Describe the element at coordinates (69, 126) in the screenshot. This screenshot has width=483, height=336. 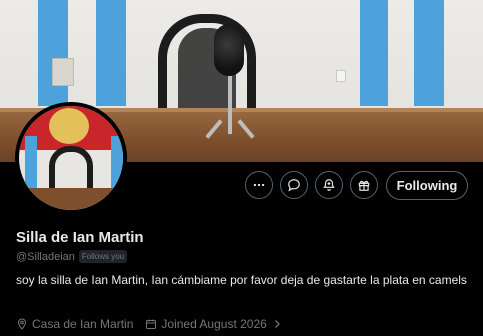
I see `avatar-flag-emblem` at that location.